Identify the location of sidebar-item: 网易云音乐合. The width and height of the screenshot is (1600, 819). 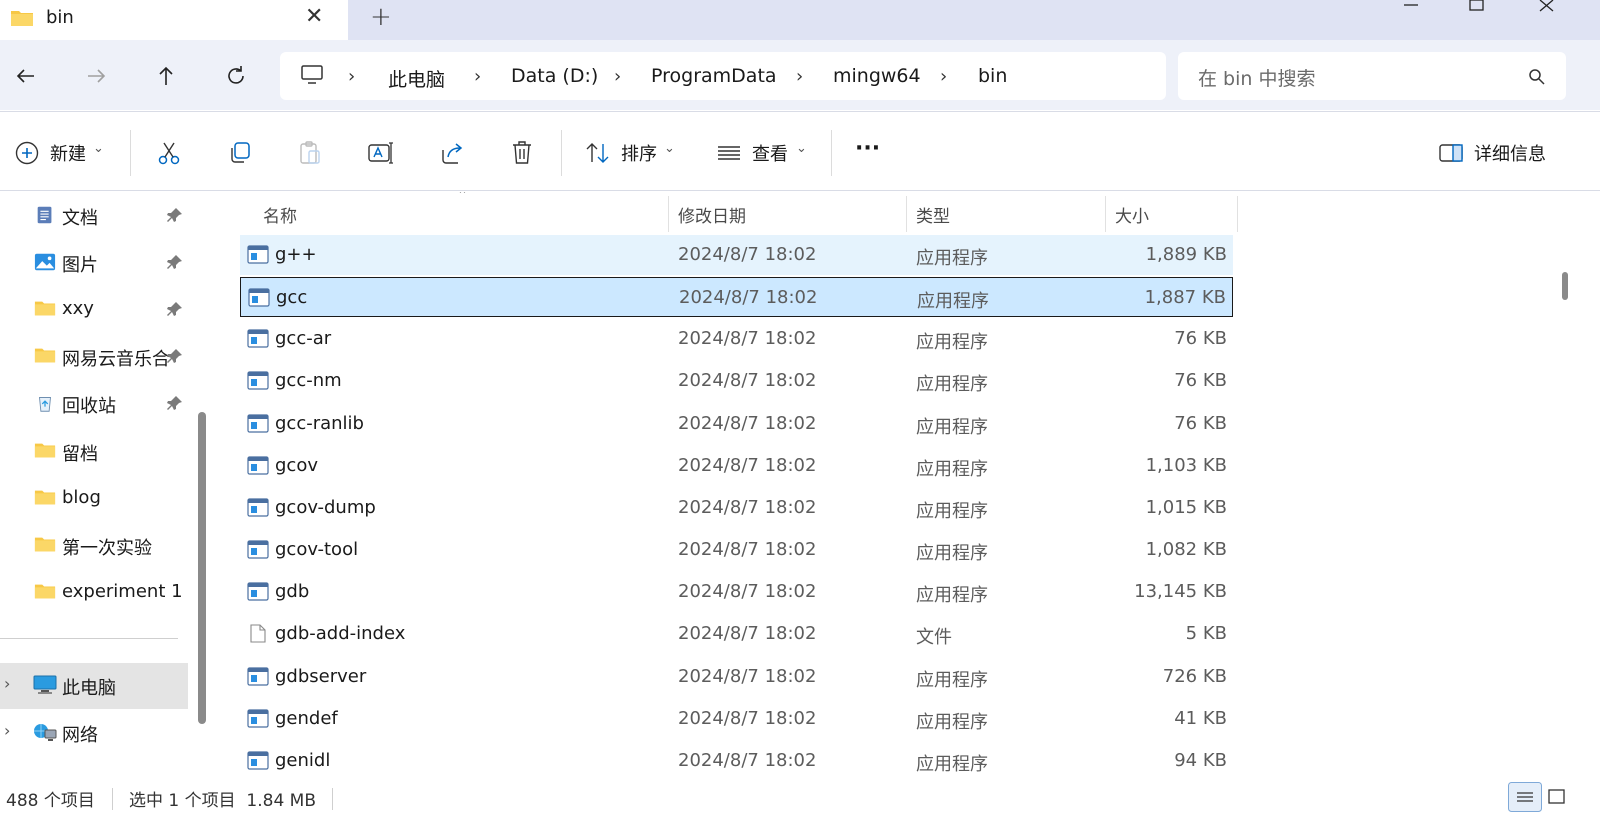
(94, 357).